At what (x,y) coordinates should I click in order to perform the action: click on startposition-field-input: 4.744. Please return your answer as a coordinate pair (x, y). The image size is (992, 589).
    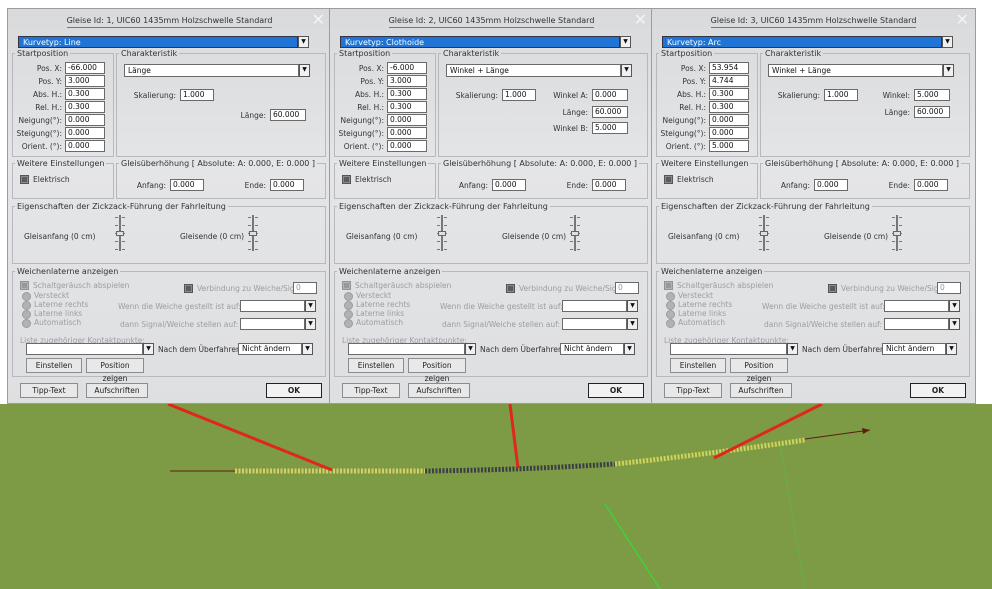
    Looking at the image, I should click on (729, 81).